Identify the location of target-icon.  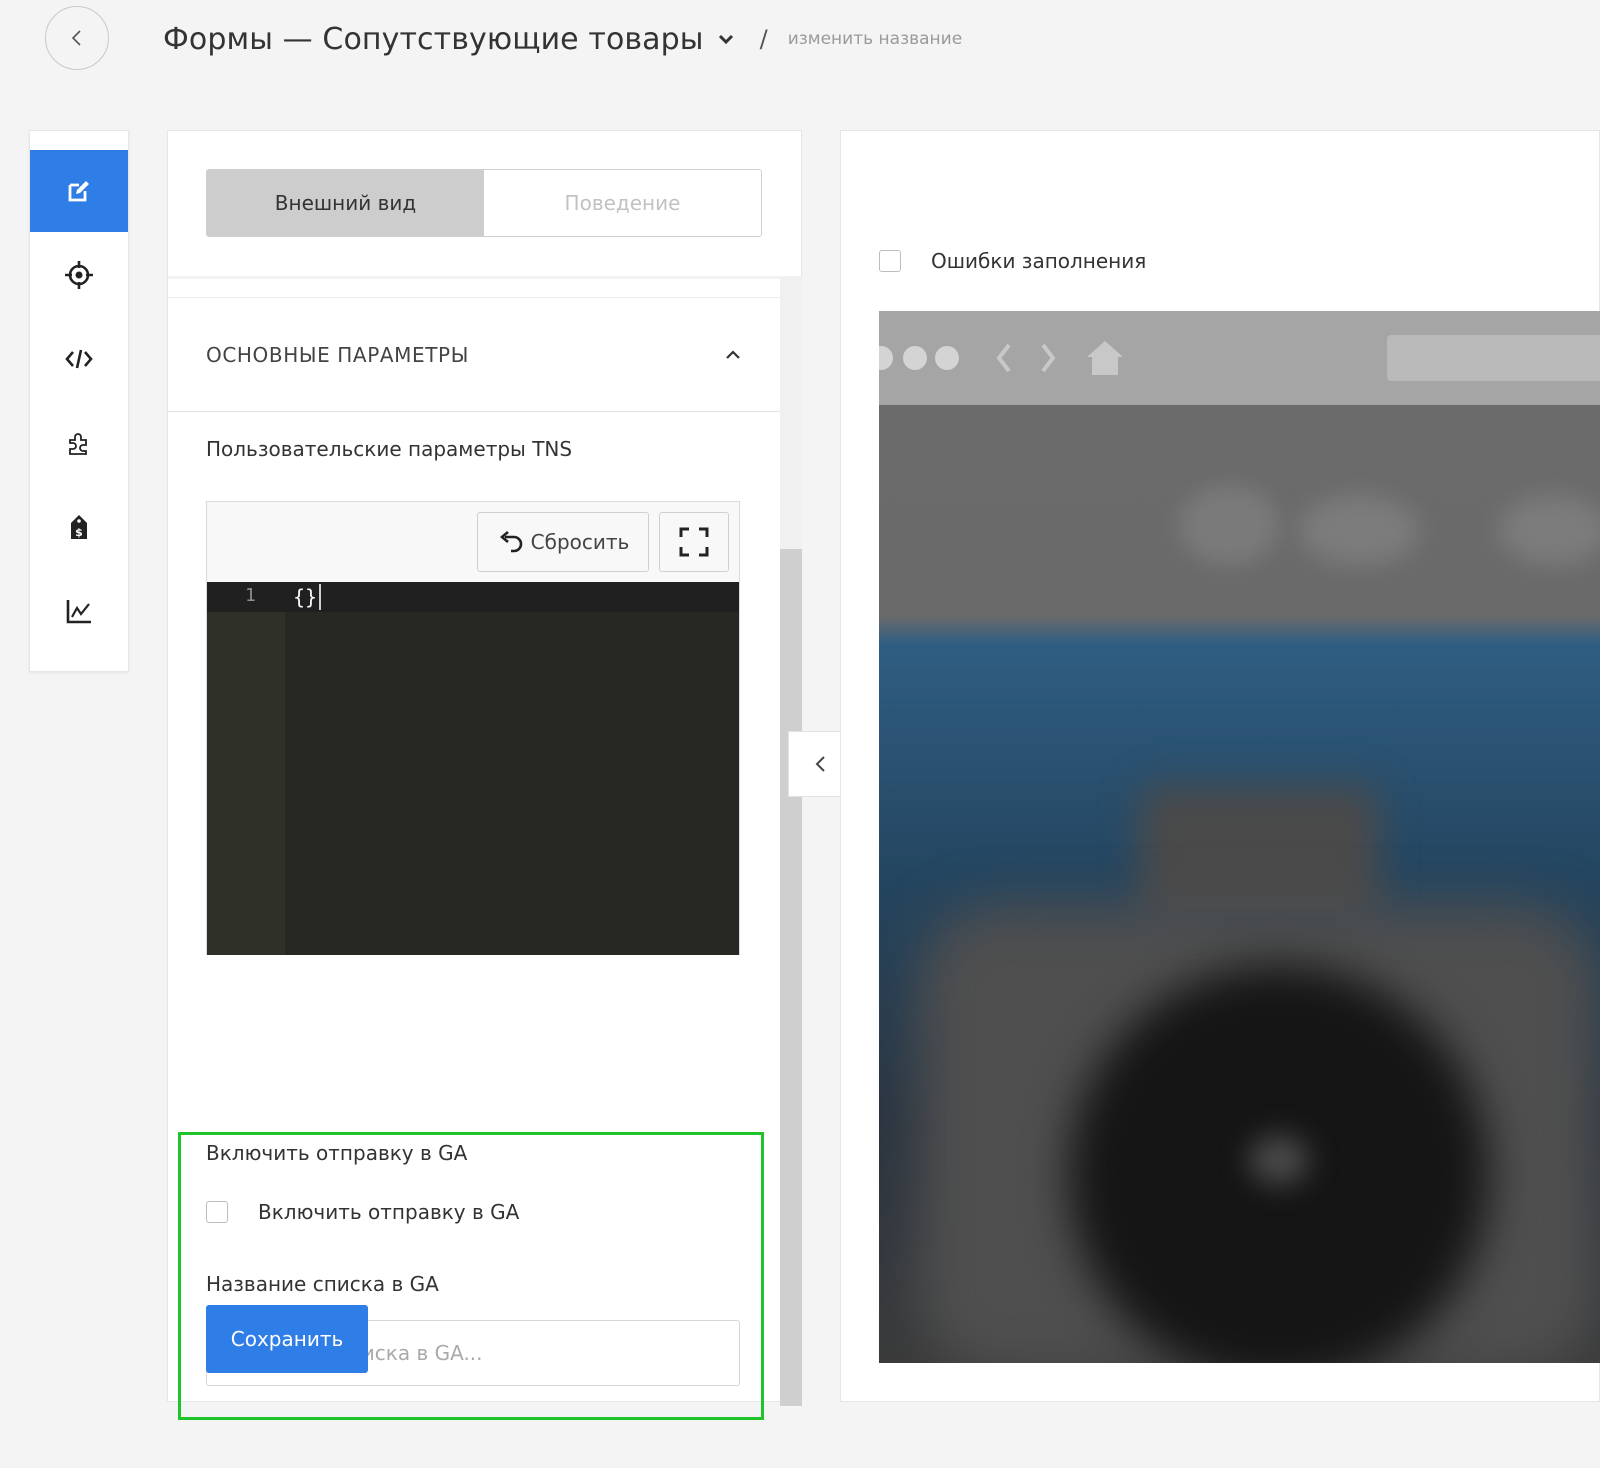
(79, 275).